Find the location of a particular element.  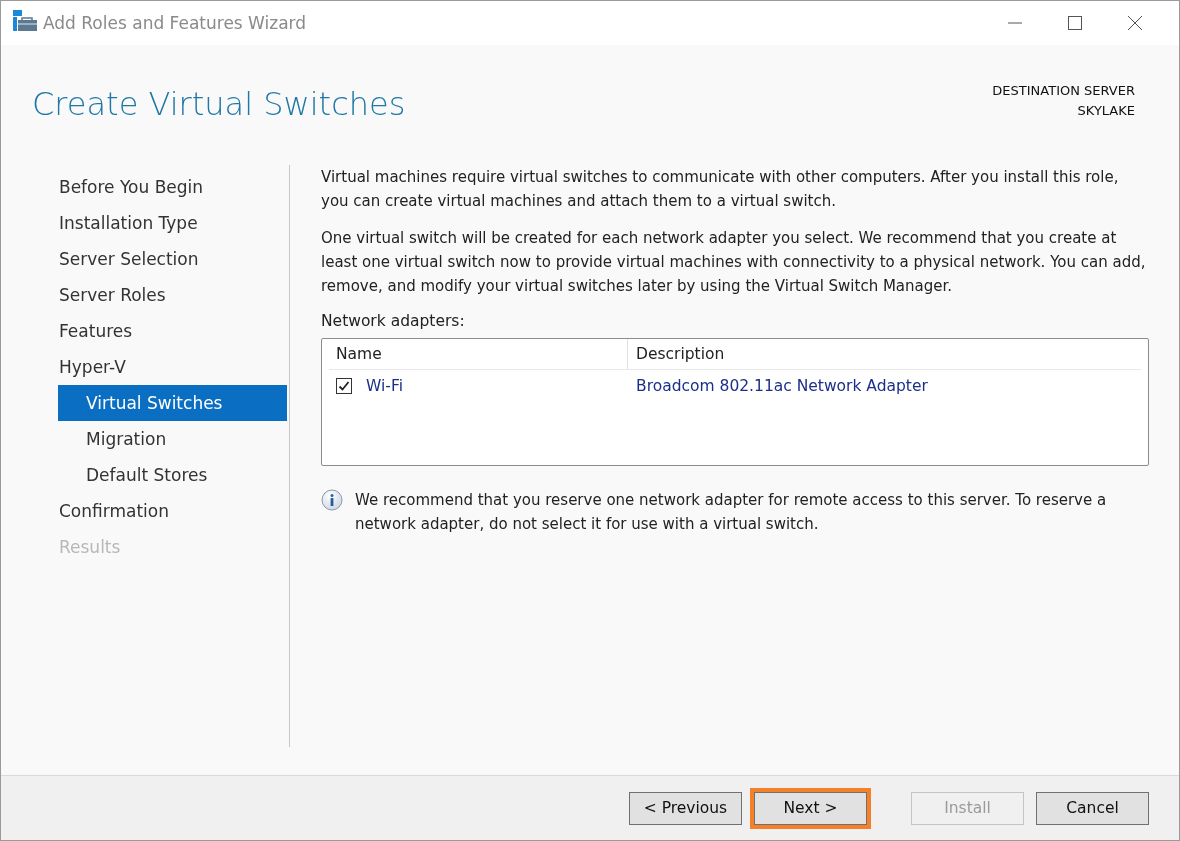

nav-item: Installation Type is located at coordinates (172, 223).